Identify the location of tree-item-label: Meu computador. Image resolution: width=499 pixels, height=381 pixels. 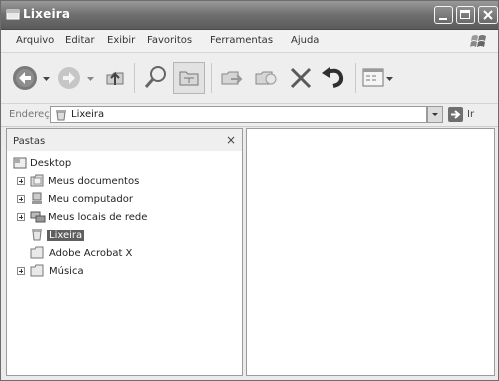
(90, 199).